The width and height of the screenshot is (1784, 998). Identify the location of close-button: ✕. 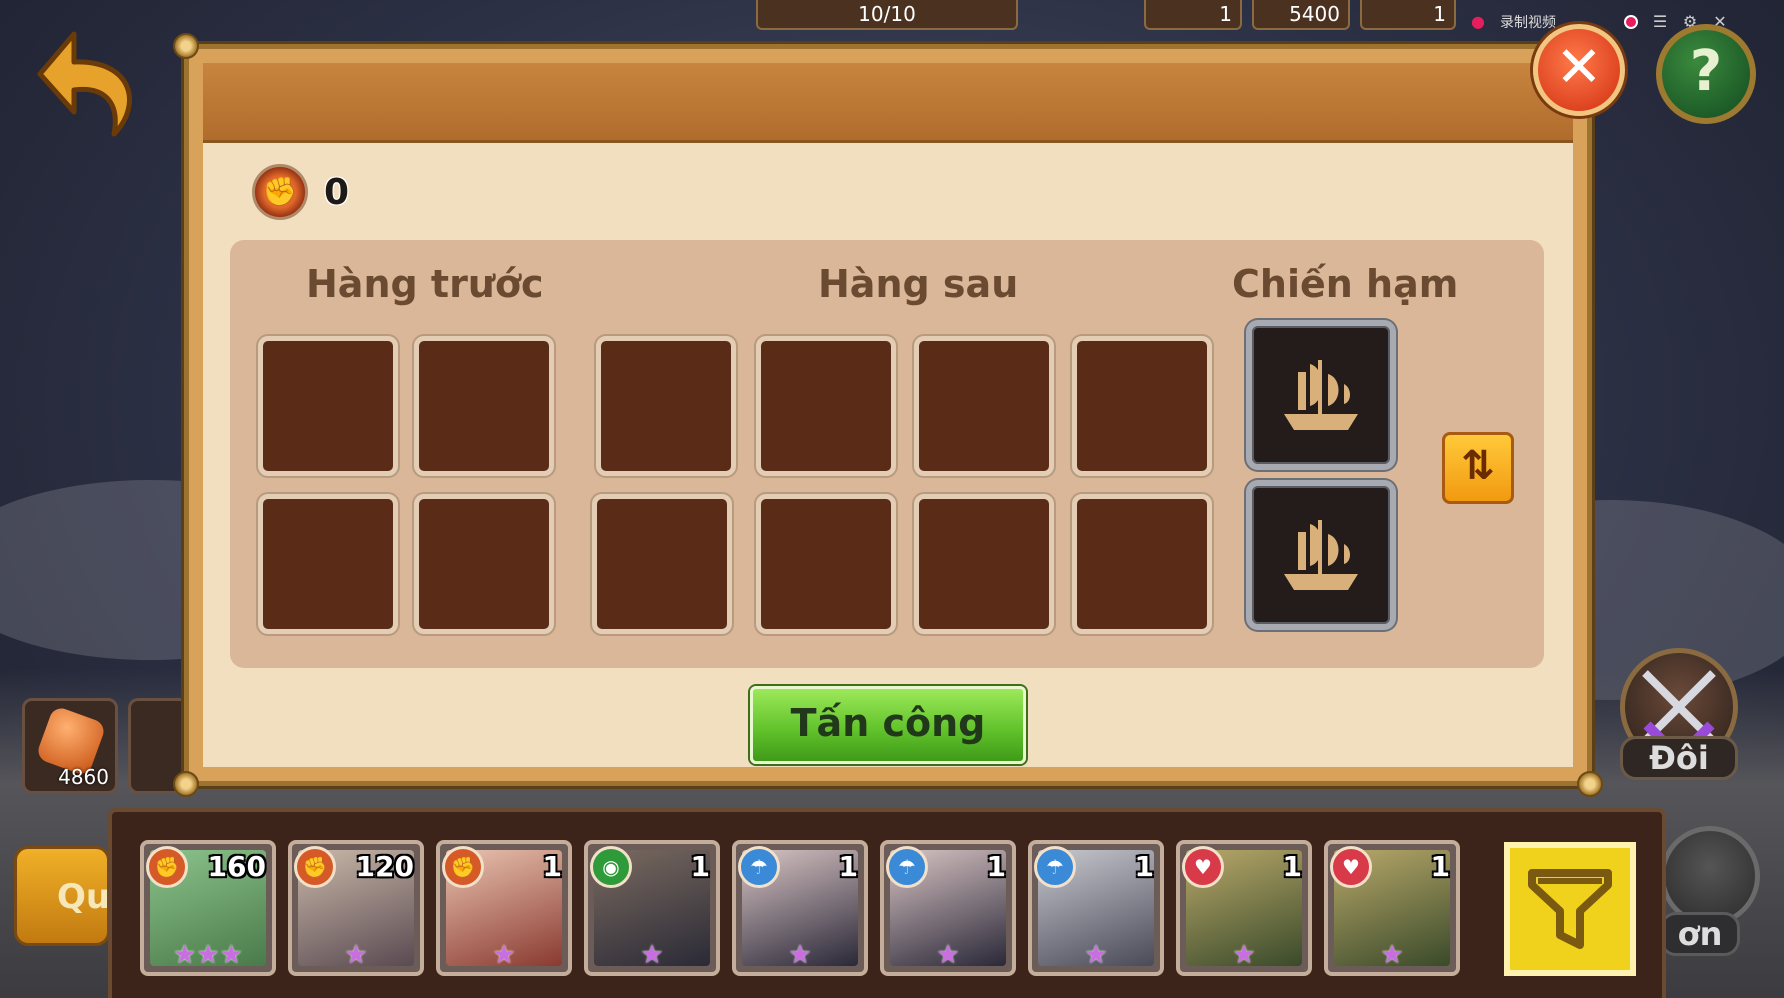
(1579, 70).